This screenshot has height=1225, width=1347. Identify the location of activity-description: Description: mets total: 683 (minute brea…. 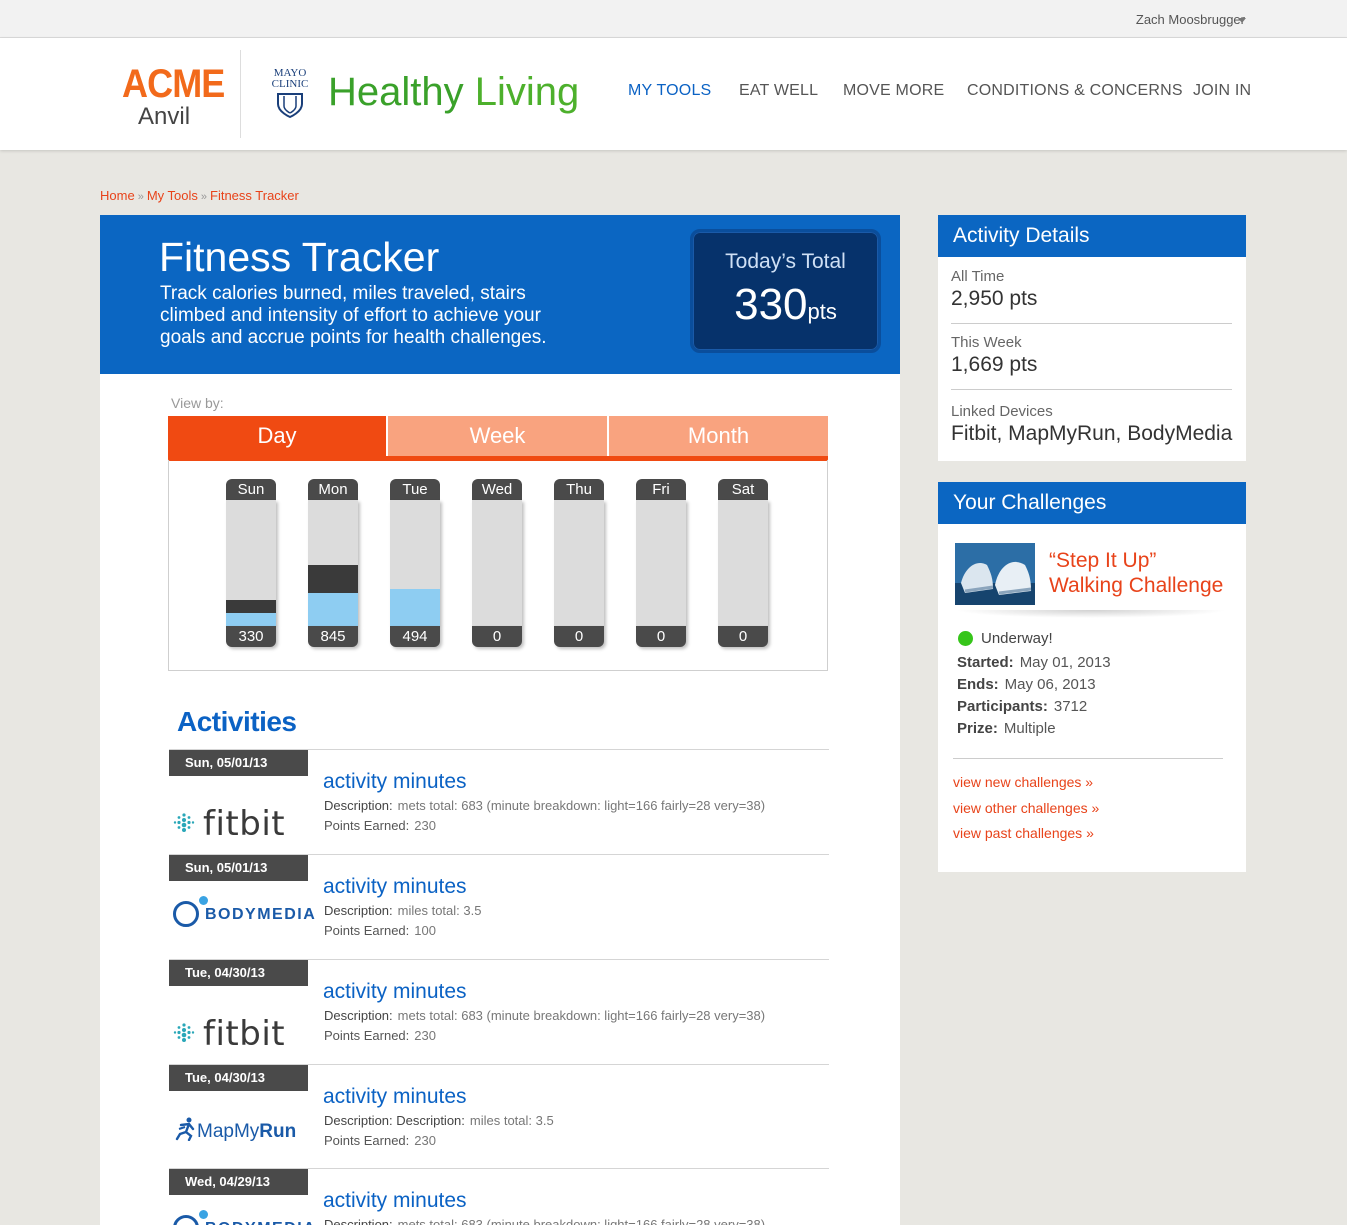
(545, 1221).